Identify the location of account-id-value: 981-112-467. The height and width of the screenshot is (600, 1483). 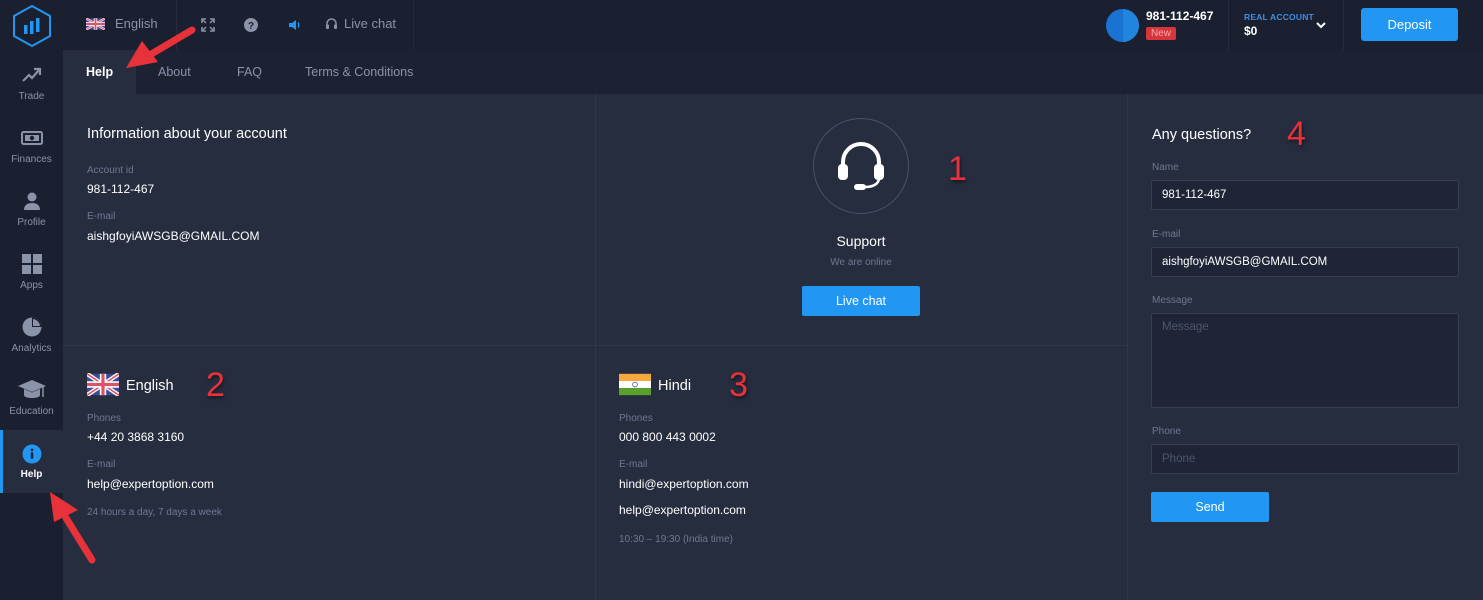
(121, 189).